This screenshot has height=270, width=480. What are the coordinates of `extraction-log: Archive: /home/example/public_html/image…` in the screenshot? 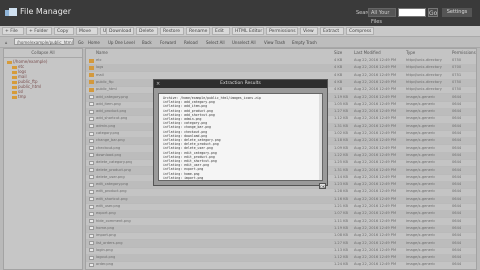 It's located at (240, 137).